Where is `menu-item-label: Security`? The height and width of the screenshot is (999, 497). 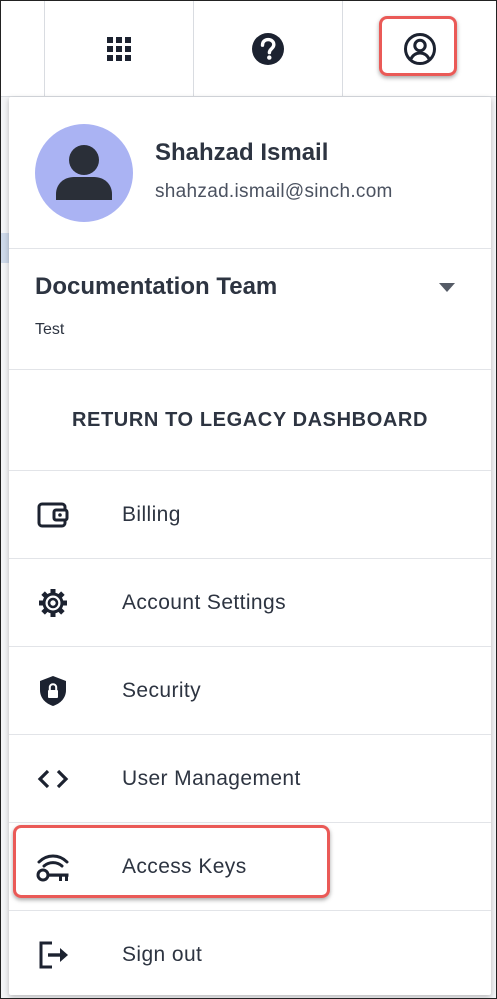 menu-item-label: Security is located at coordinates (162, 690).